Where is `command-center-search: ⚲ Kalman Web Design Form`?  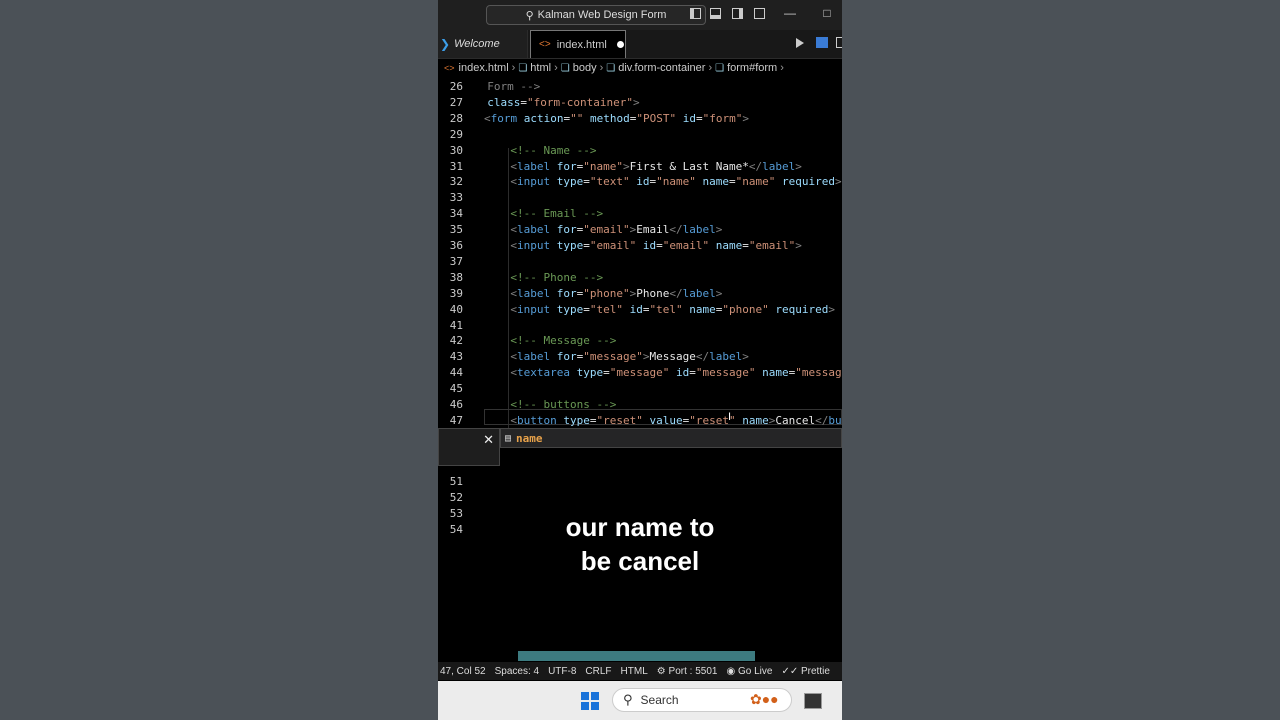
command-center-search: ⚲ Kalman Web Design Form is located at coordinates (596, 15).